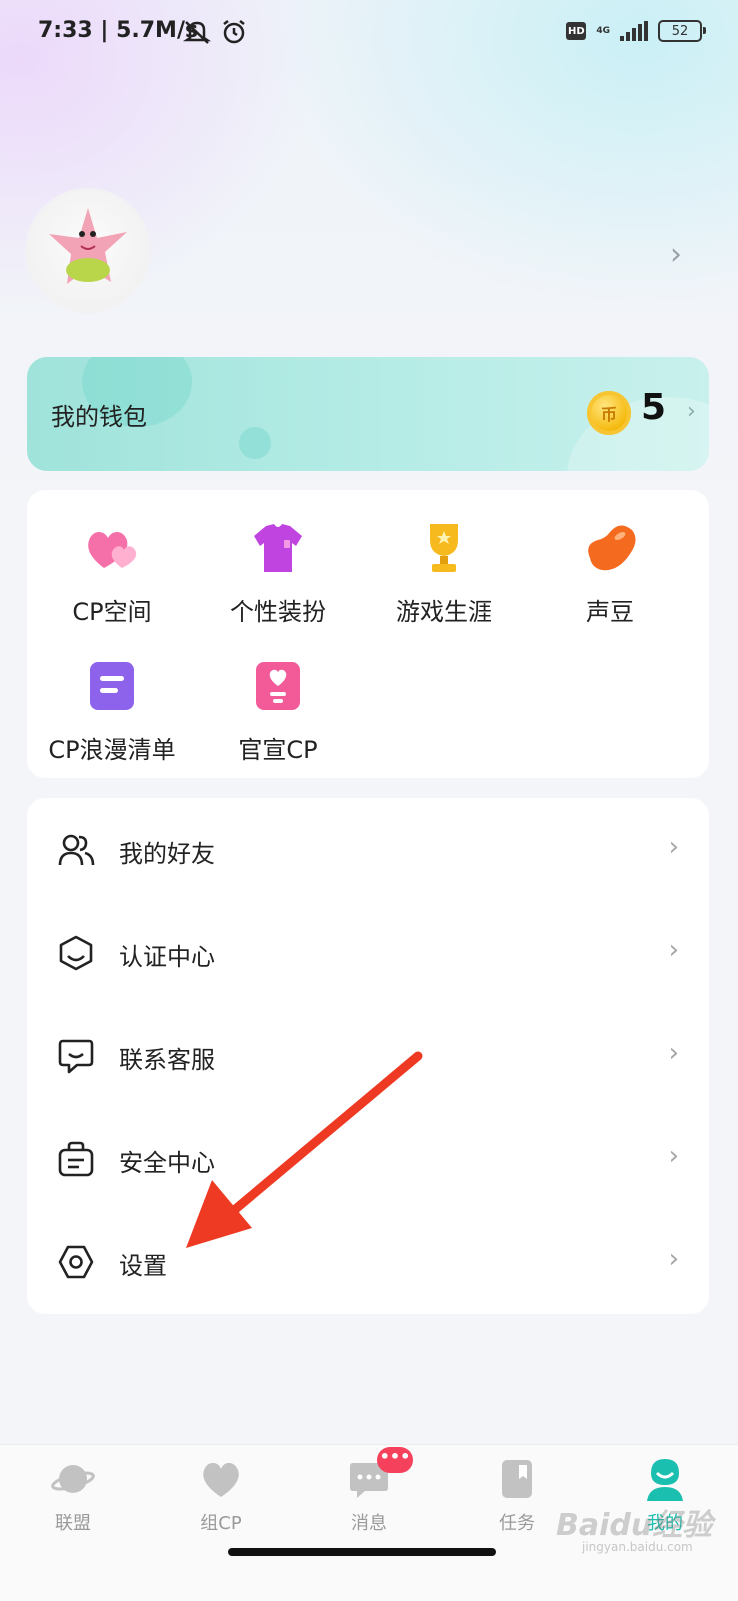 The image size is (738, 1601). What do you see at coordinates (167, 854) in the screenshot?
I see `menu-label: 我的好友` at bounding box center [167, 854].